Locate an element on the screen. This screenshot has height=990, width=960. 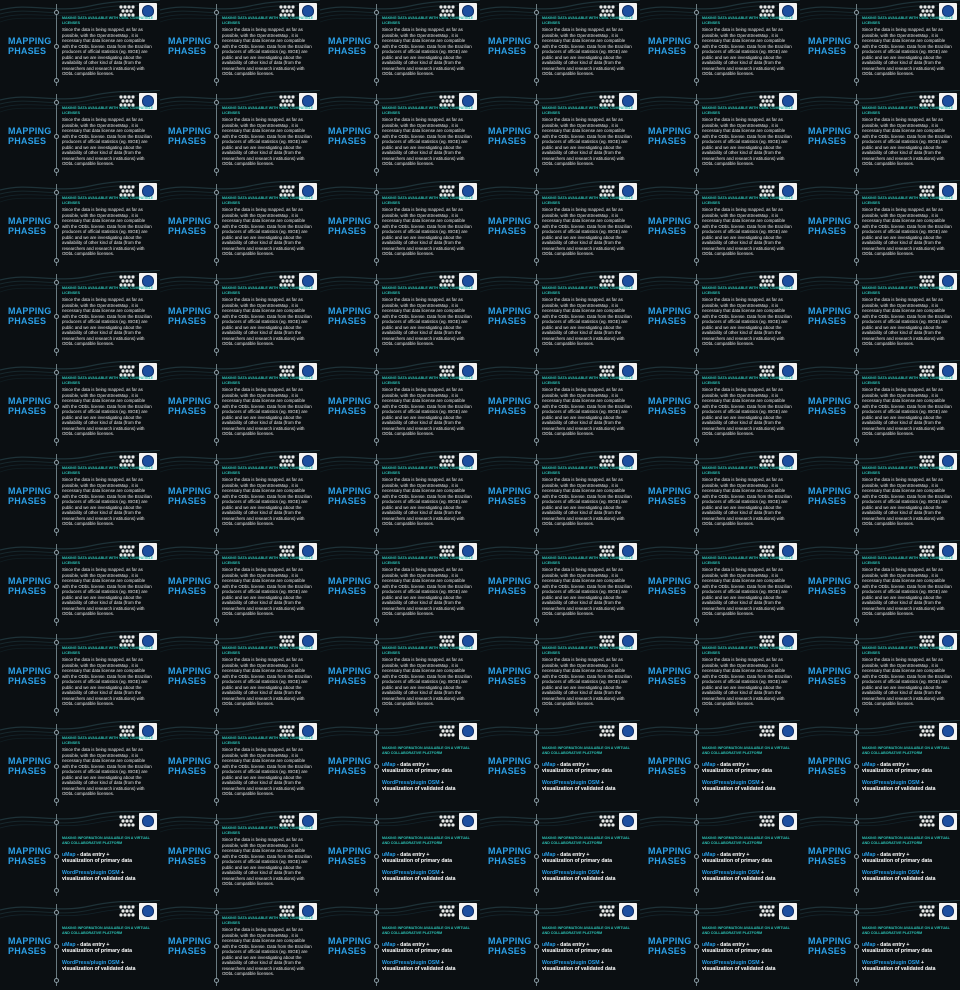
umap-desc-tail: visualization of primary data is located at coordinates (417, 861).